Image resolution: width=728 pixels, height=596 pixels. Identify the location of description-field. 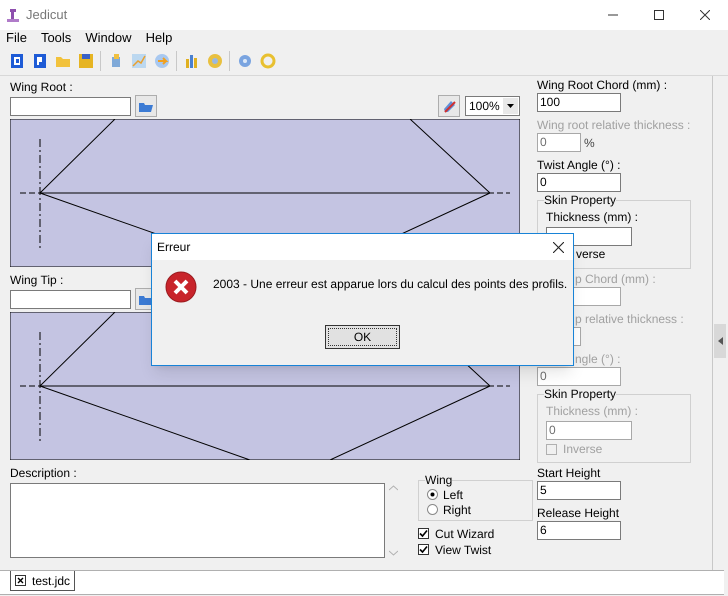
(197, 520).